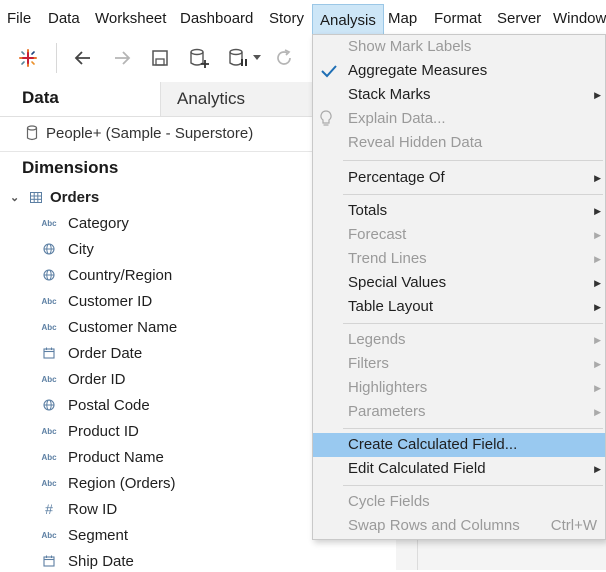 This screenshot has width=606, height=572. Describe the element at coordinates (64, 19) in the screenshot. I see `menu-data: Data` at that location.